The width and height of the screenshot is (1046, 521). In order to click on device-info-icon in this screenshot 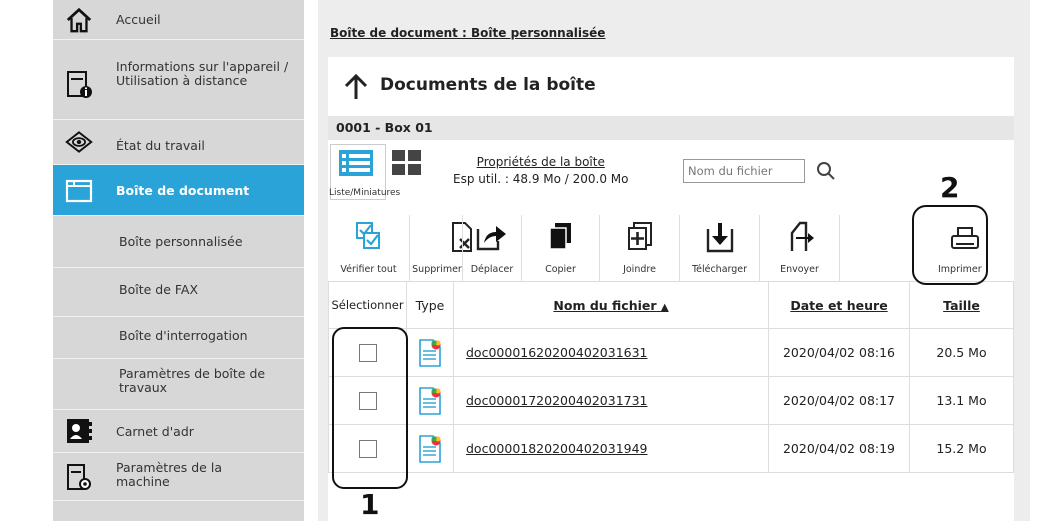, I will do `click(79, 84)`.